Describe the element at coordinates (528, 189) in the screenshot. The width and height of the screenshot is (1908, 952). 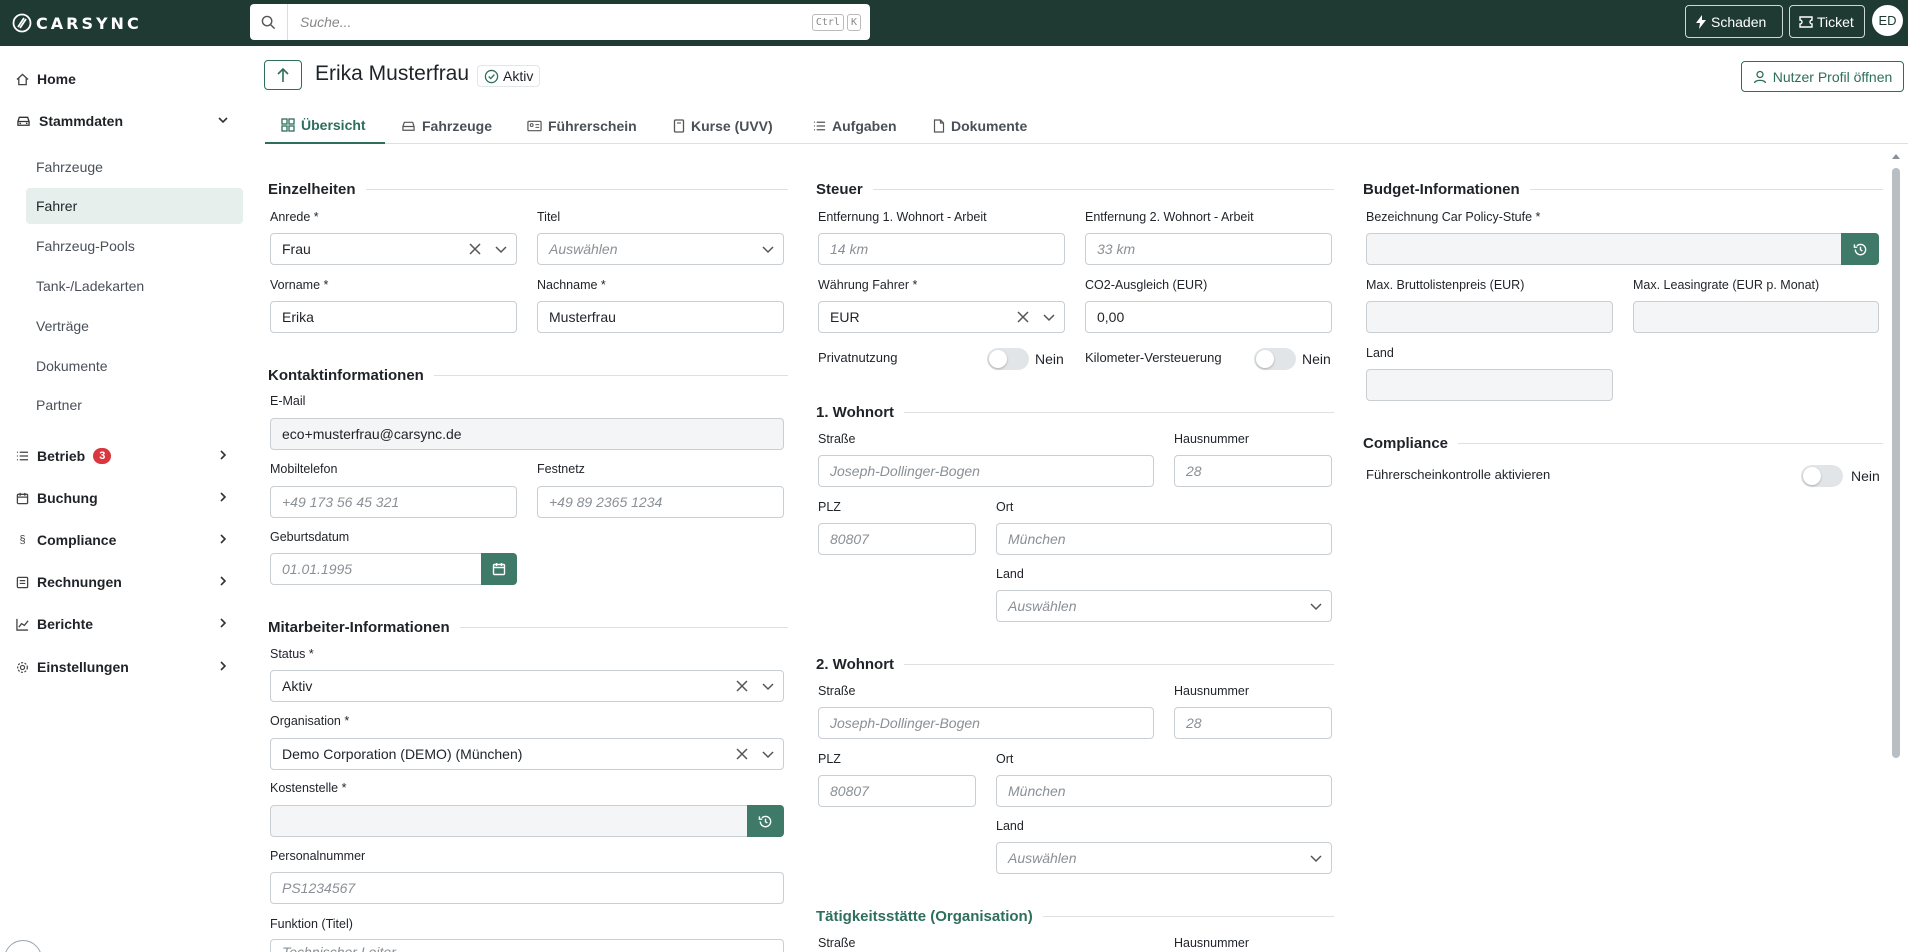
I see `section-einzelheiten: Einzelheiten` at that location.